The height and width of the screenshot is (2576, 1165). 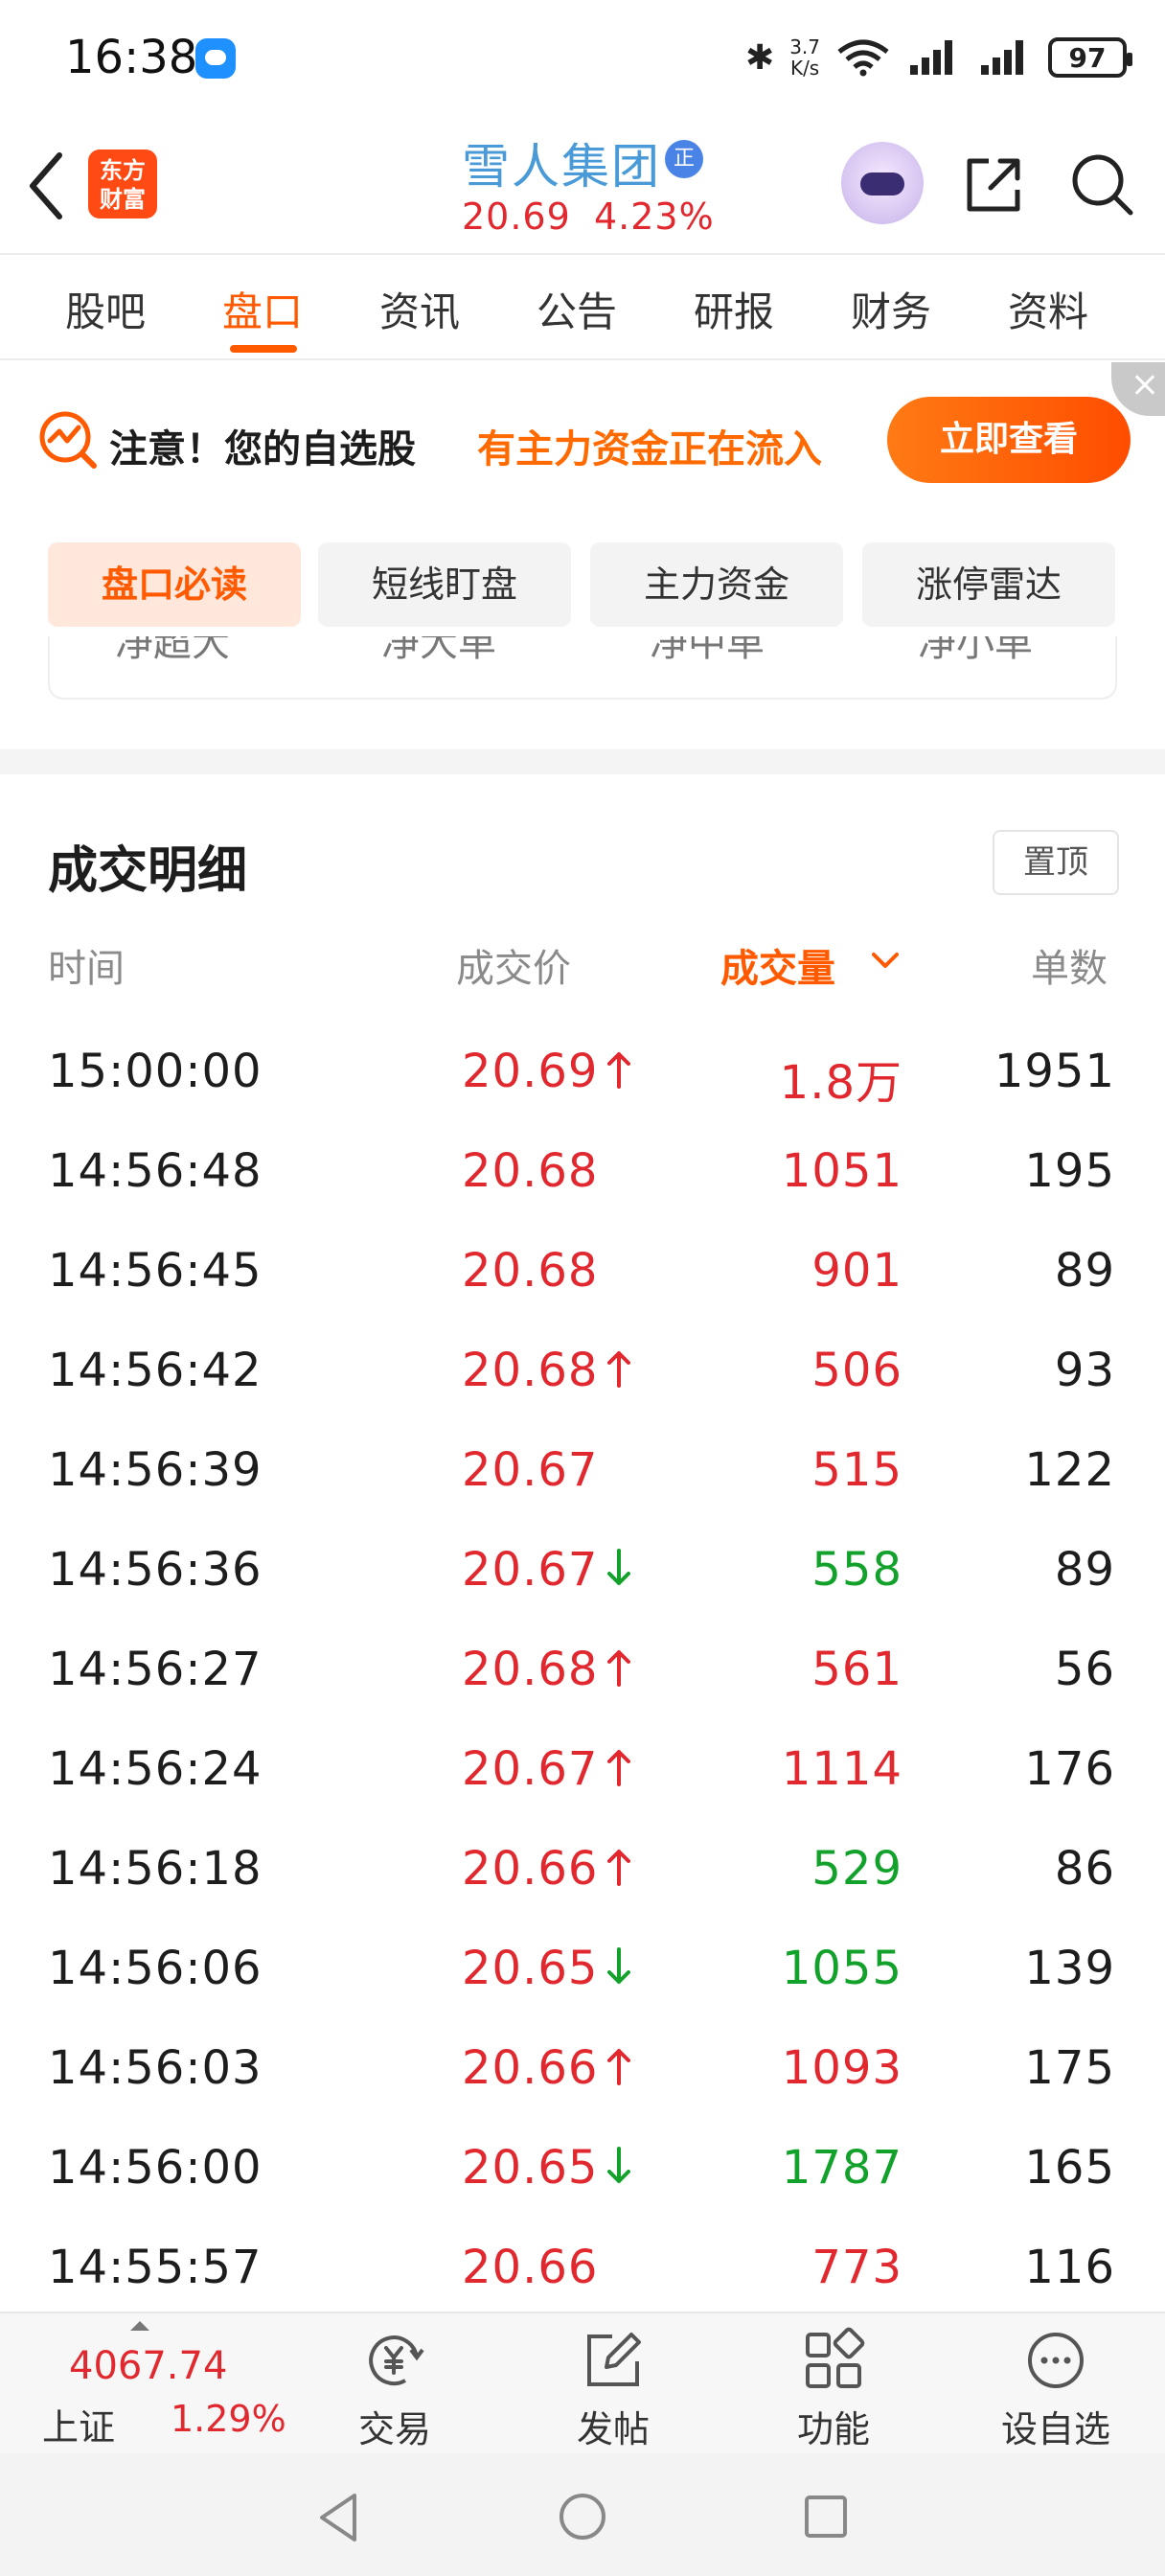 I want to click on trade-time: 15:00:00, so click(x=155, y=1071).